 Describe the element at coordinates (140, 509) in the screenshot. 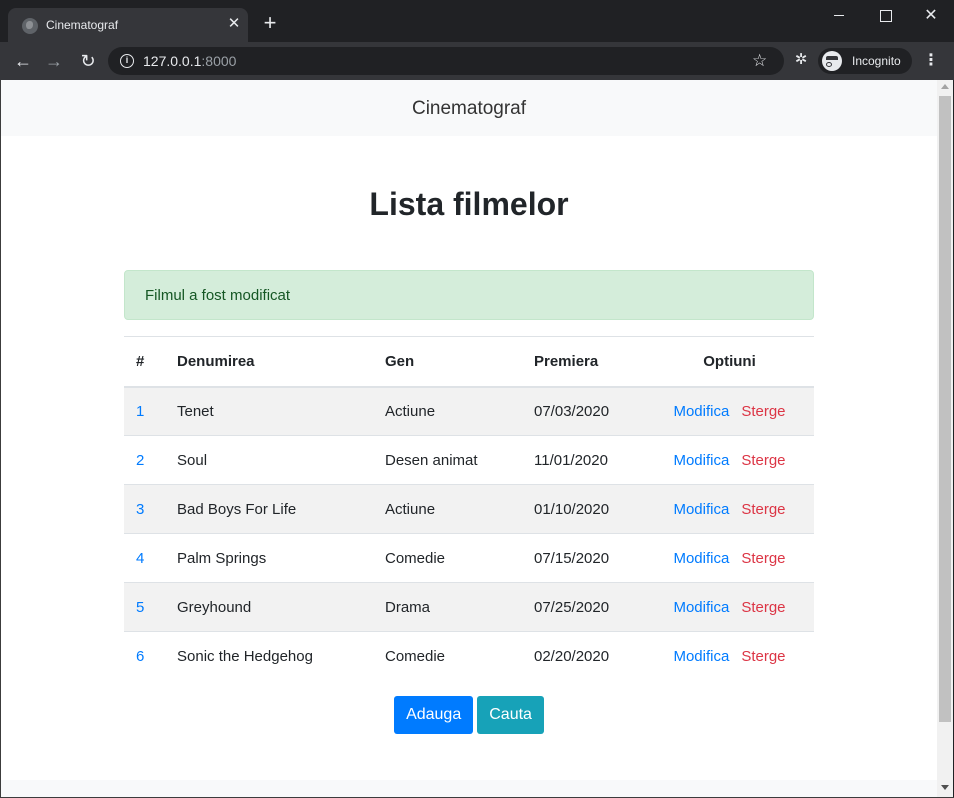

I see `movie-id-link: 3` at that location.